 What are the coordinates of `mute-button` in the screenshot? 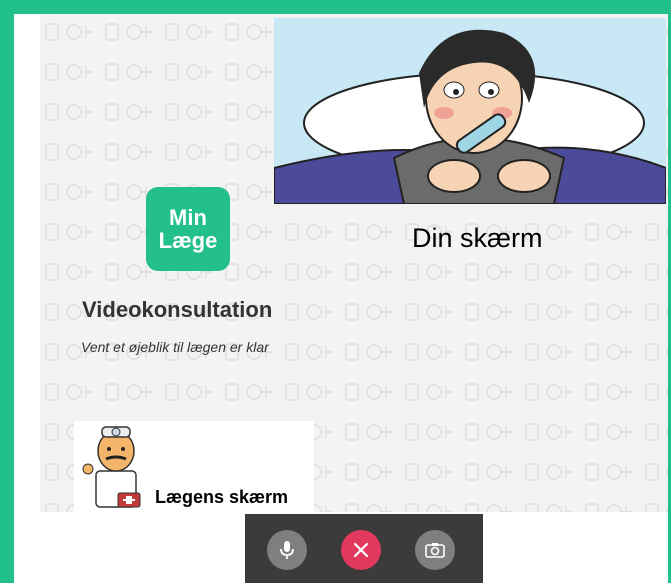 It's located at (287, 550).